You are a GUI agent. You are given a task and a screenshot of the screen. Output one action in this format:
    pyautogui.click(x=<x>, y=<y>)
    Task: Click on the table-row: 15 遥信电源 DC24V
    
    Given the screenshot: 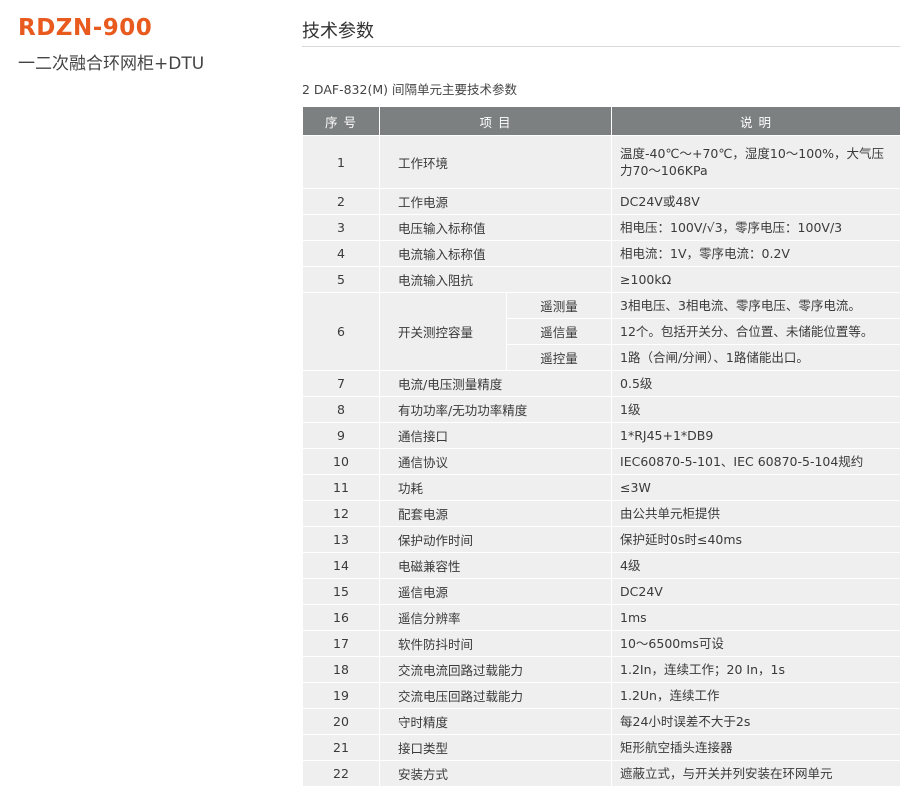 What is the action you would take?
    pyautogui.click(x=602, y=591)
    